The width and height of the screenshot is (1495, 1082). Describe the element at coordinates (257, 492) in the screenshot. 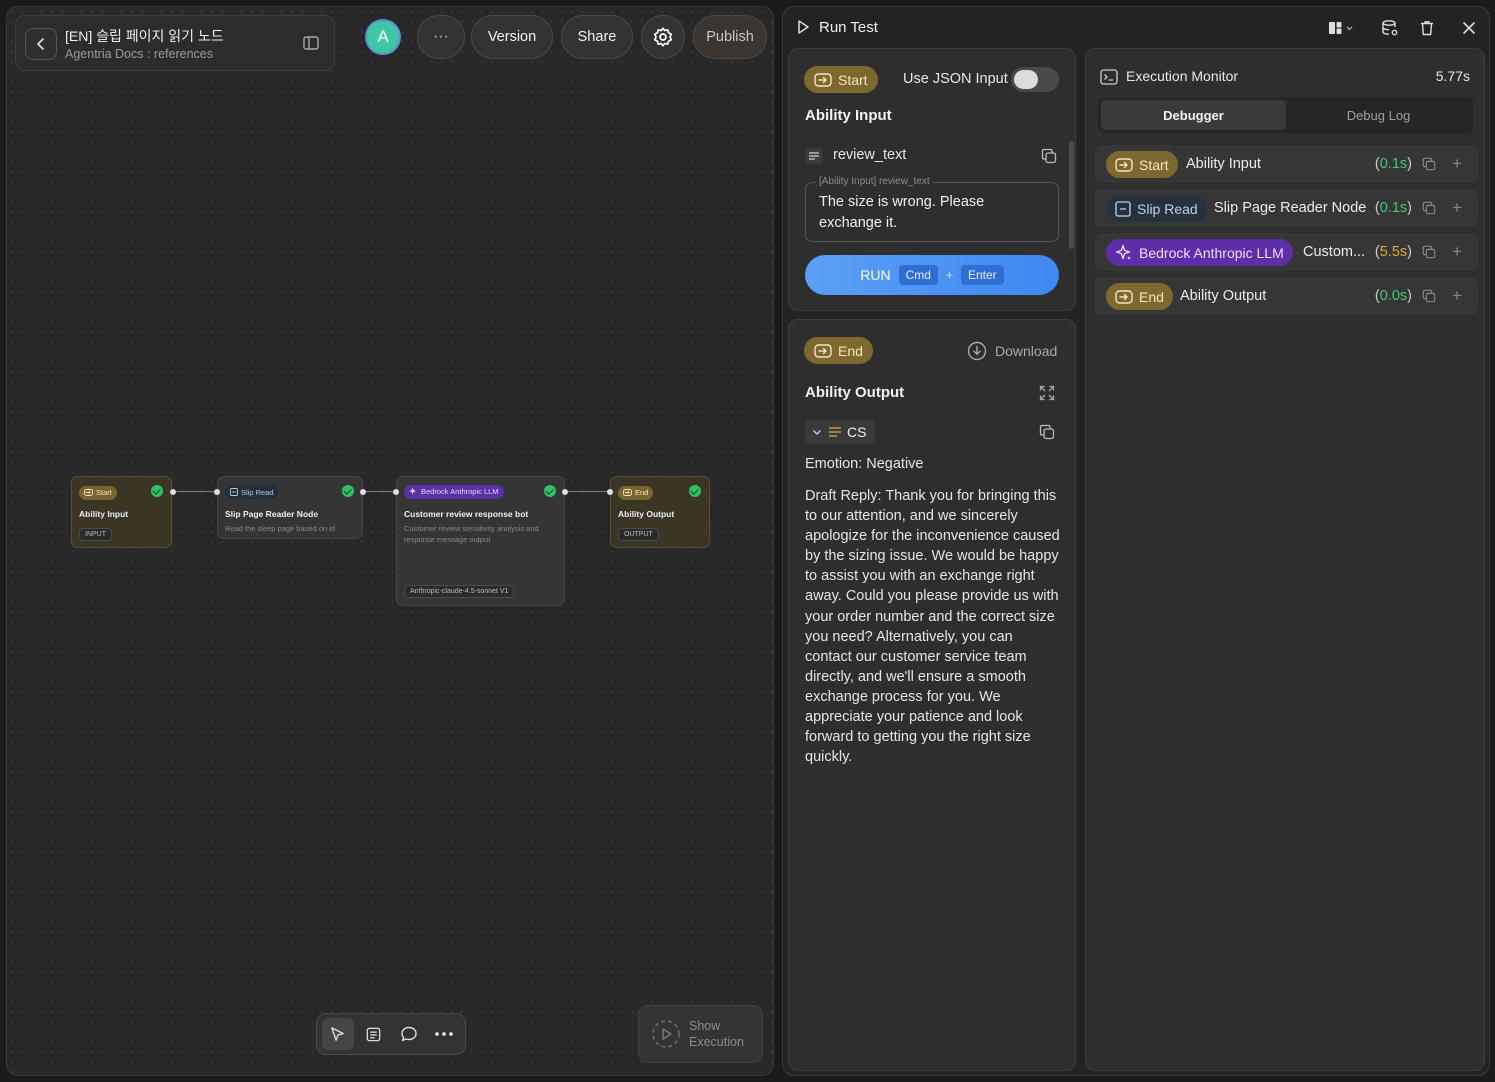

I see `node-slip-badge-label: Slip Read` at that location.